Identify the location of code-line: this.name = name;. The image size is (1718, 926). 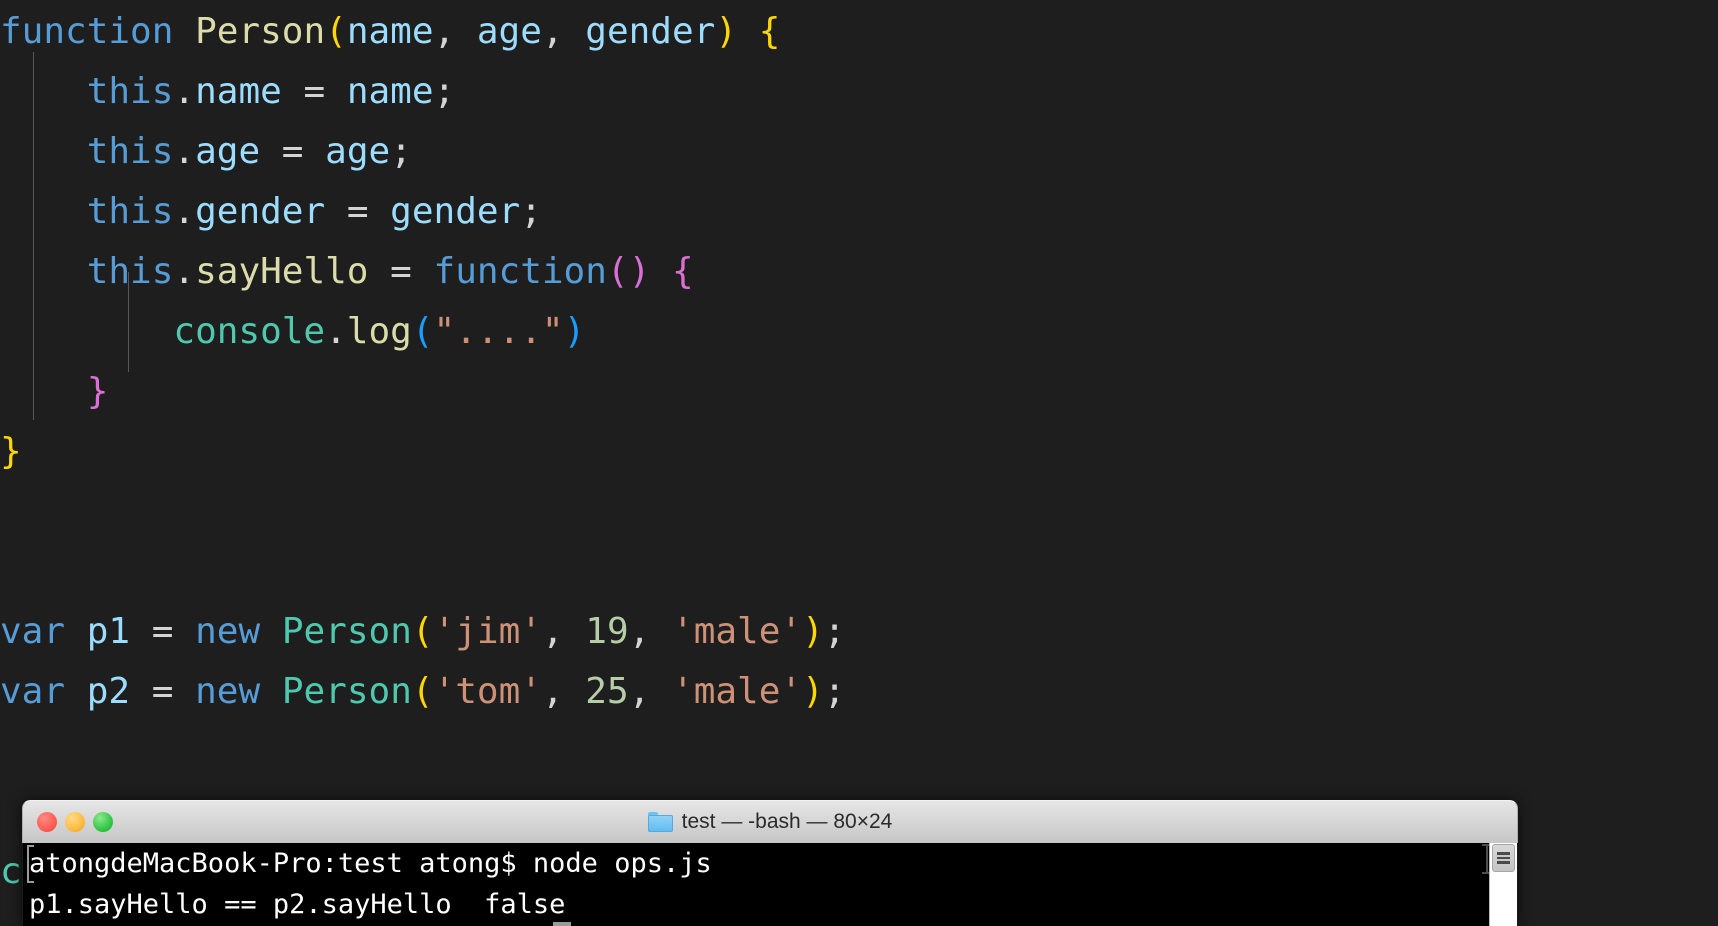
(758, 92).